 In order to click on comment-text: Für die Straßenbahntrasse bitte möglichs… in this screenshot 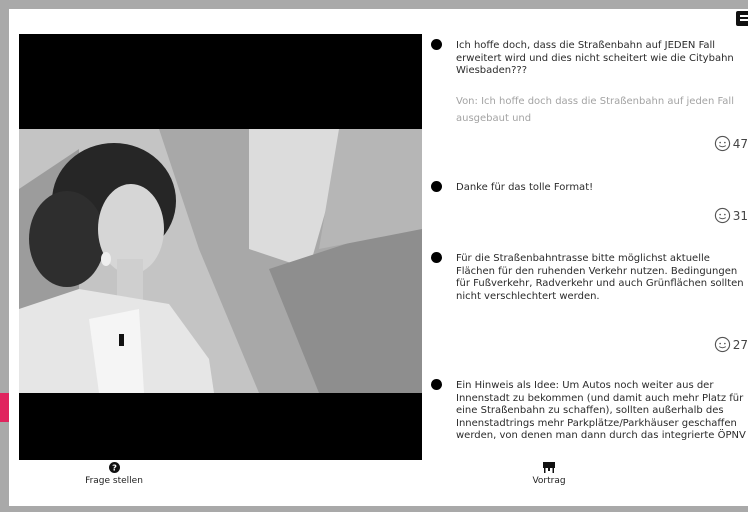, I will do `click(600, 277)`.